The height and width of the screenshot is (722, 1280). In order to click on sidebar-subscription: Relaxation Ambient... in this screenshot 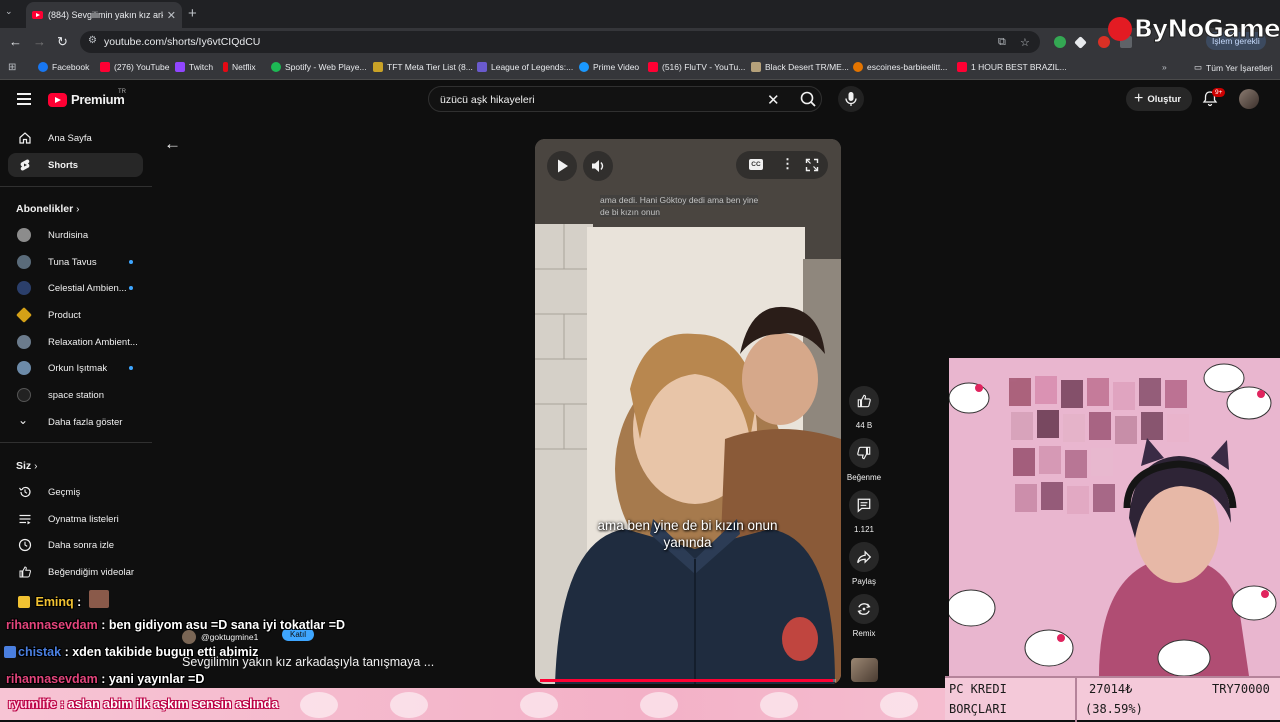, I will do `click(75, 342)`.